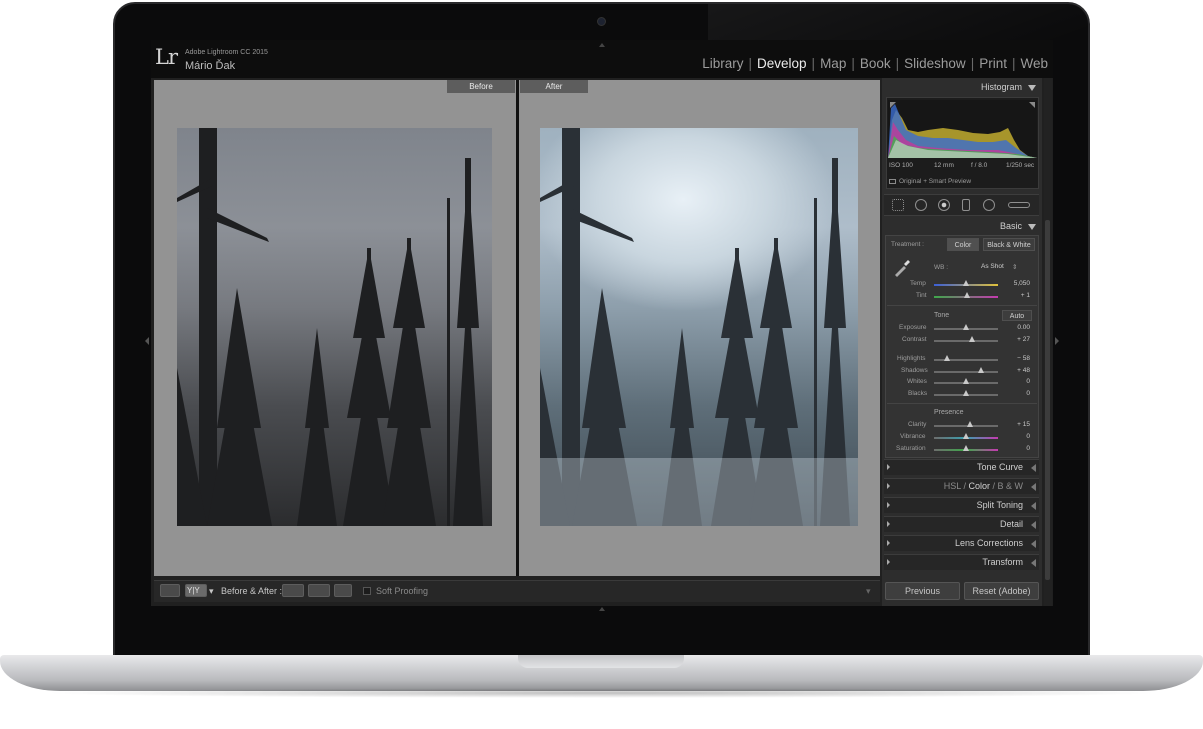 The image size is (1203, 729). I want to click on whites-value: 0, so click(1015, 381).